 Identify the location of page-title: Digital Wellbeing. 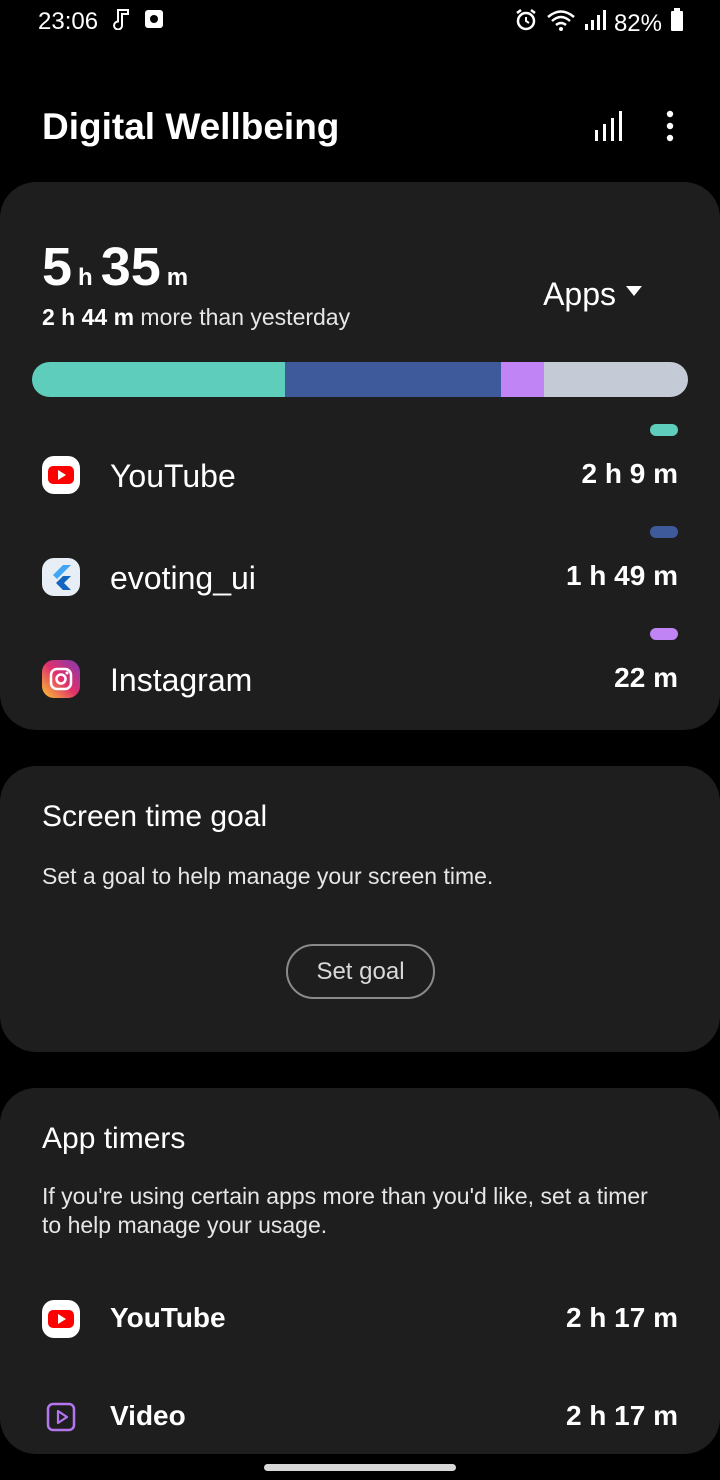
(191, 126).